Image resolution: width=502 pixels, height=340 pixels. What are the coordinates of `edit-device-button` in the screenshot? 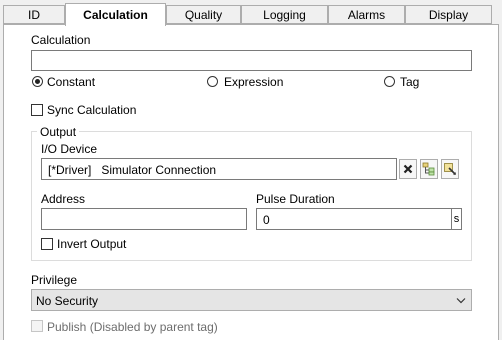 It's located at (450, 169).